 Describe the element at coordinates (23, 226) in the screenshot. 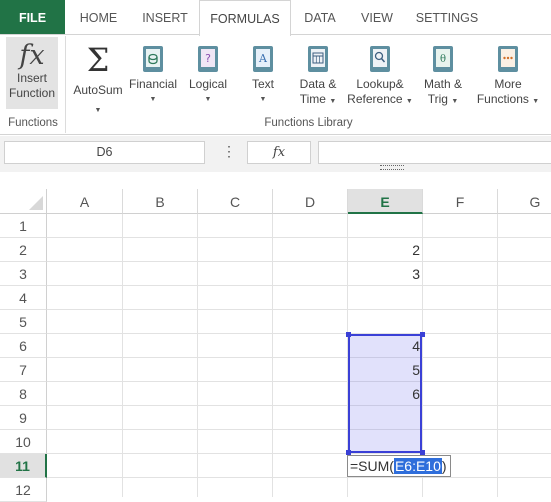

I see `row-header-1: 1` at that location.